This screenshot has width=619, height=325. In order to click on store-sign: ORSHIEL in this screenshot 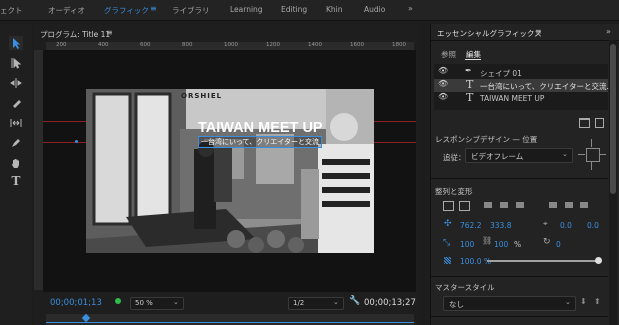, I will do `click(202, 96)`.